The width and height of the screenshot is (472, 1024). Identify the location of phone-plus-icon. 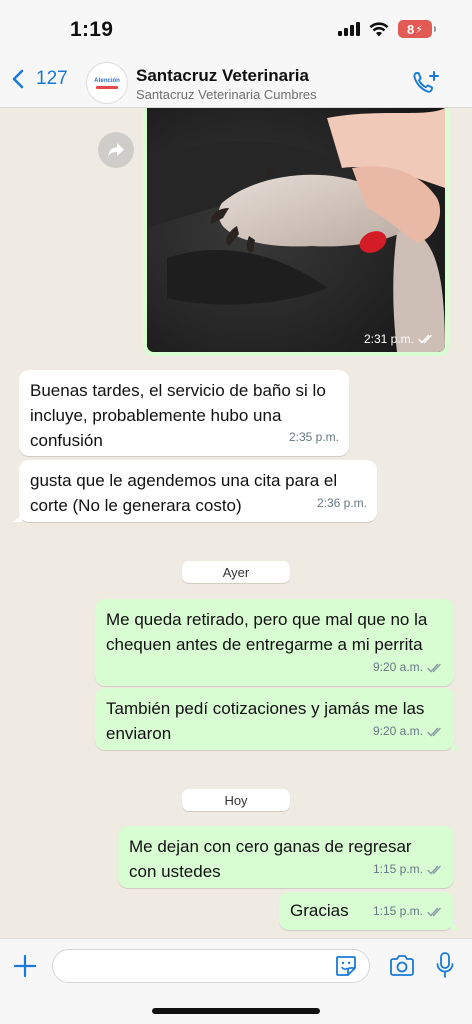
(426, 82).